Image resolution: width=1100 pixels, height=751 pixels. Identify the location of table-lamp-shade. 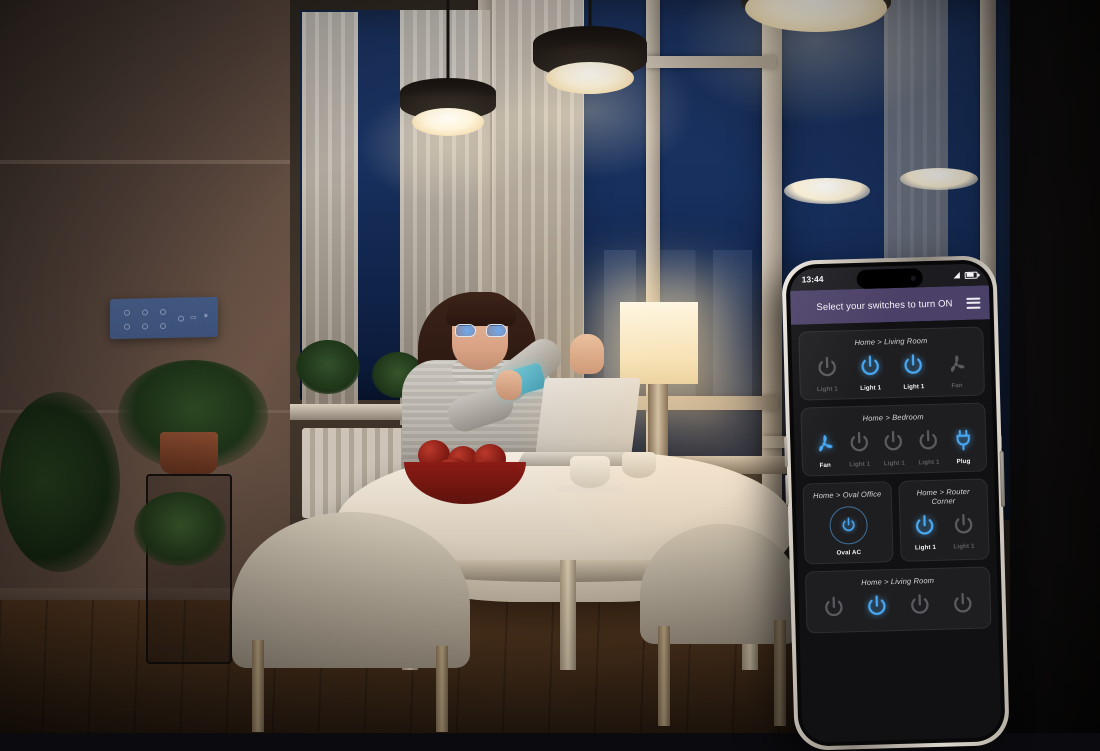
(659, 343).